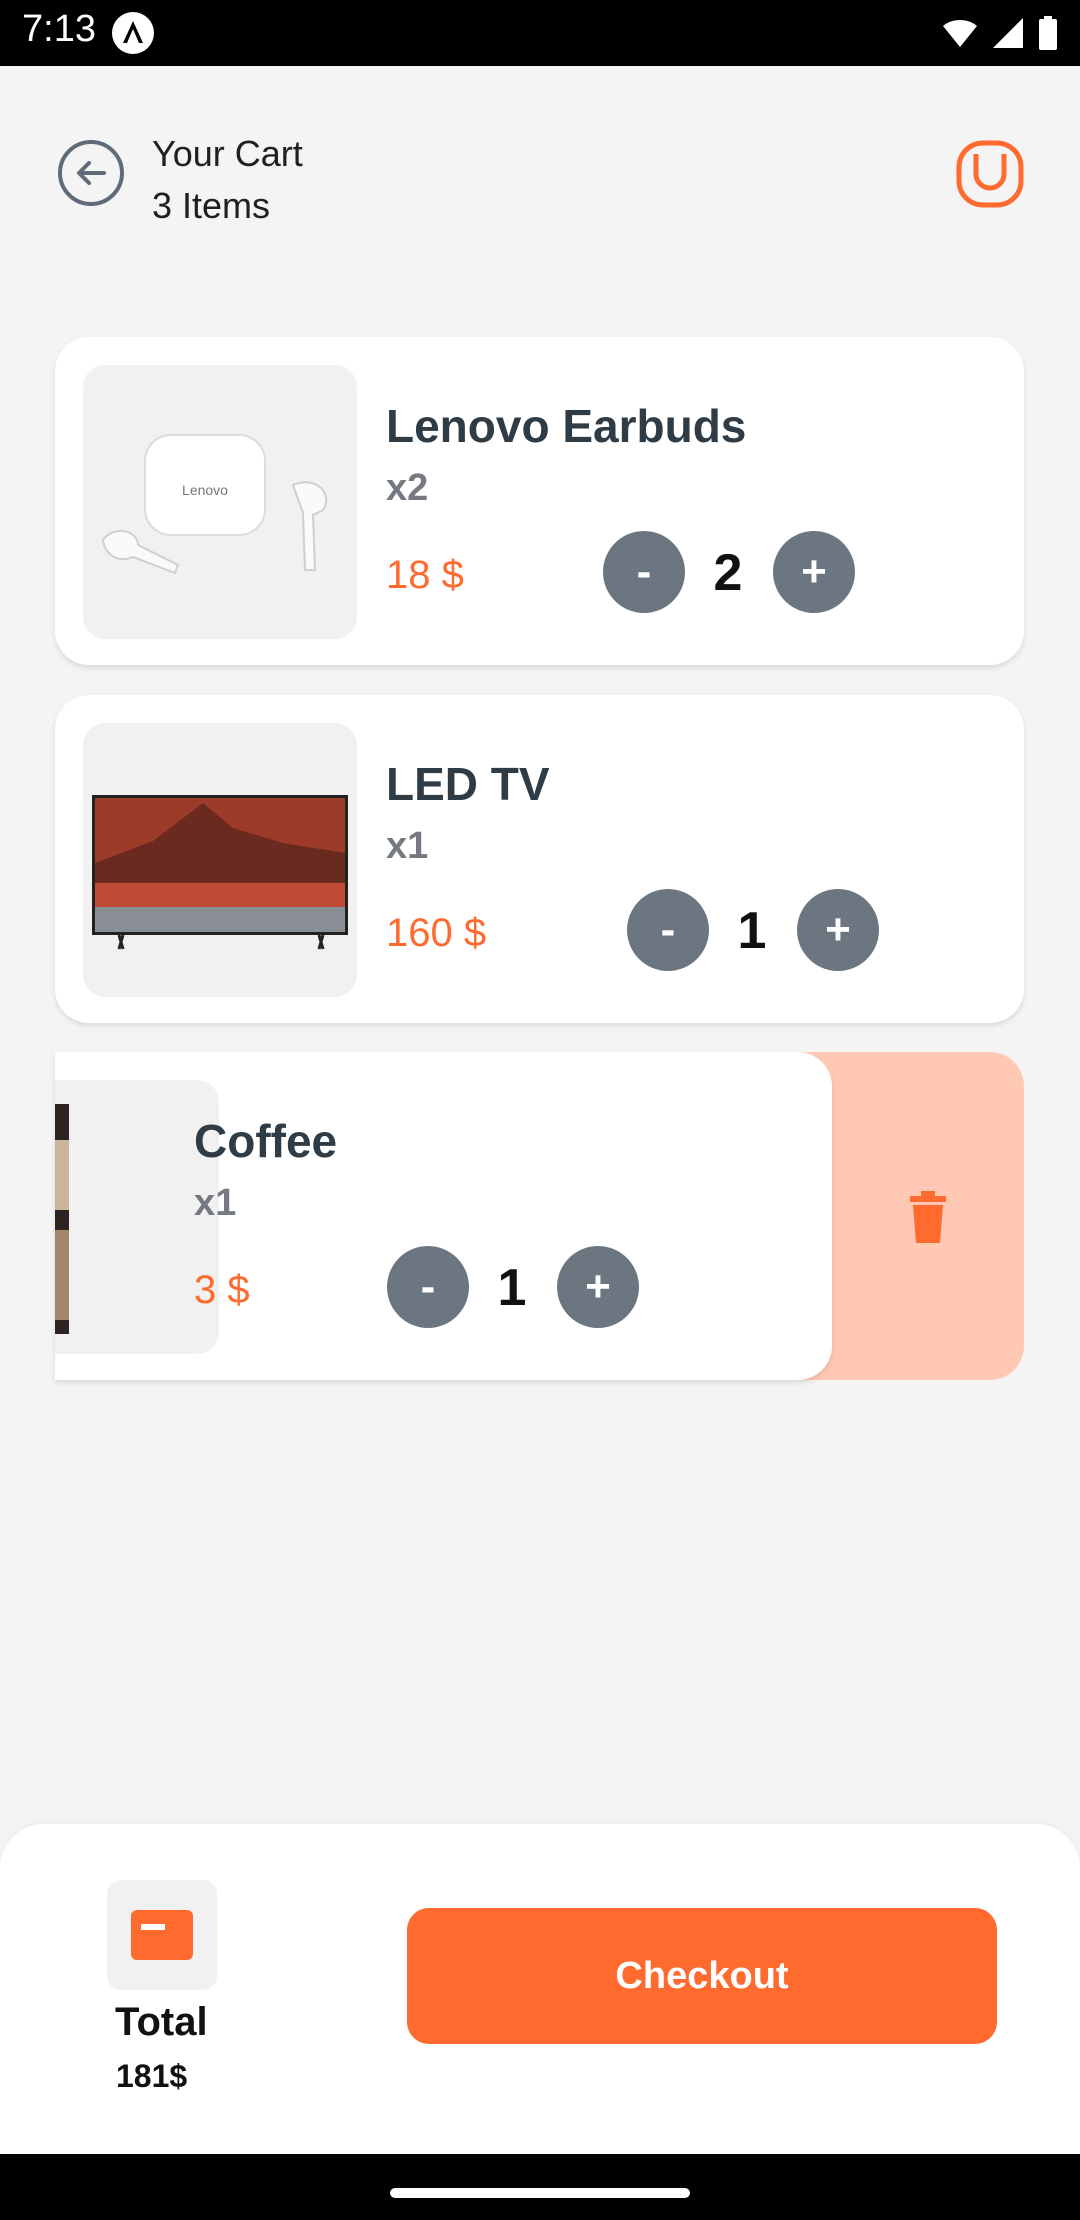 This screenshot has height=2220, width=1080. I want to click on app-notification-icon, so click(133, 33).